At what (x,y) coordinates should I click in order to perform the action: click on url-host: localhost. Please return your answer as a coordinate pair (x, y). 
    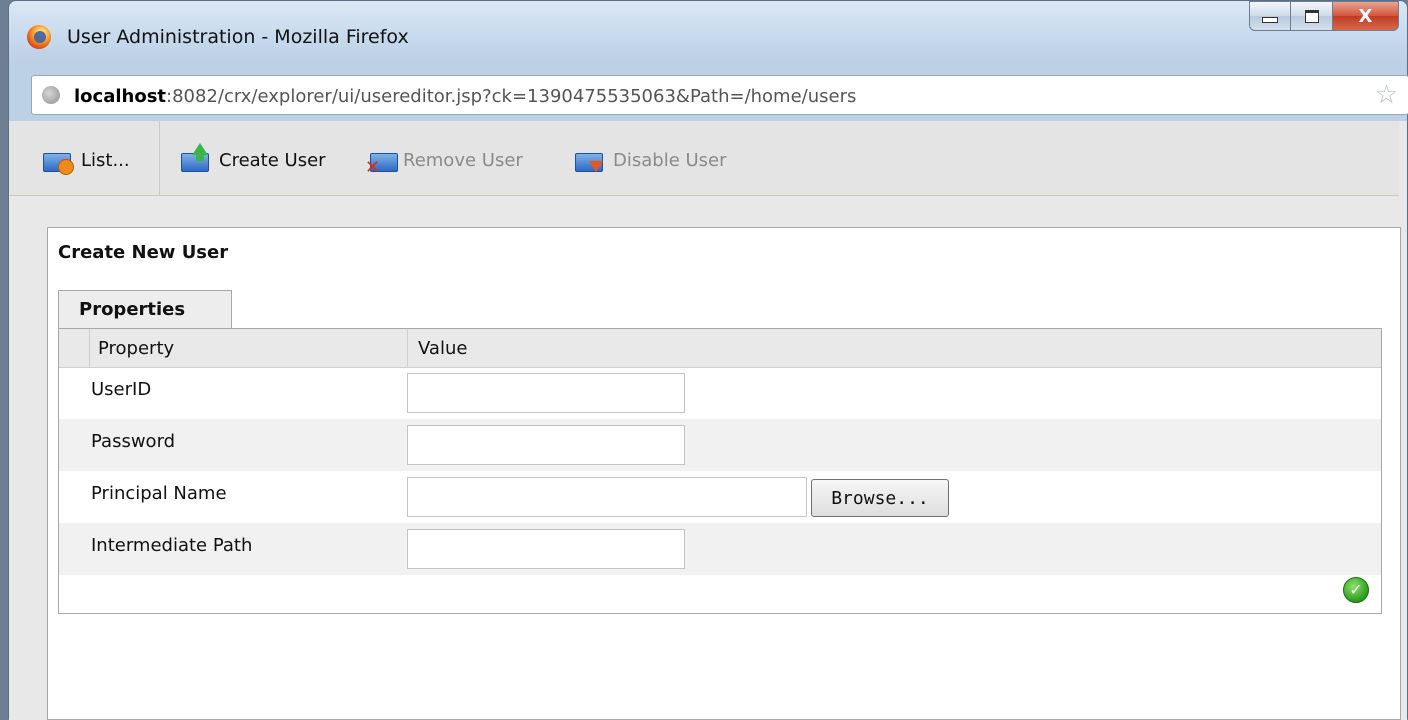
    Looking at the image, I should click on (120, 96).